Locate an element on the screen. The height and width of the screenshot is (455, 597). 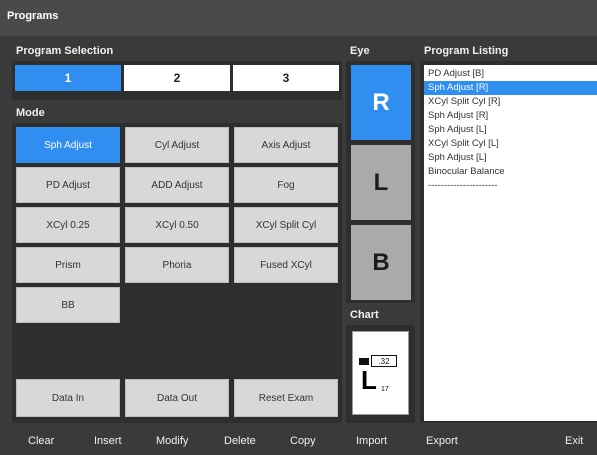
list-item: Binocular Balance is located at coordinates (510, 172).